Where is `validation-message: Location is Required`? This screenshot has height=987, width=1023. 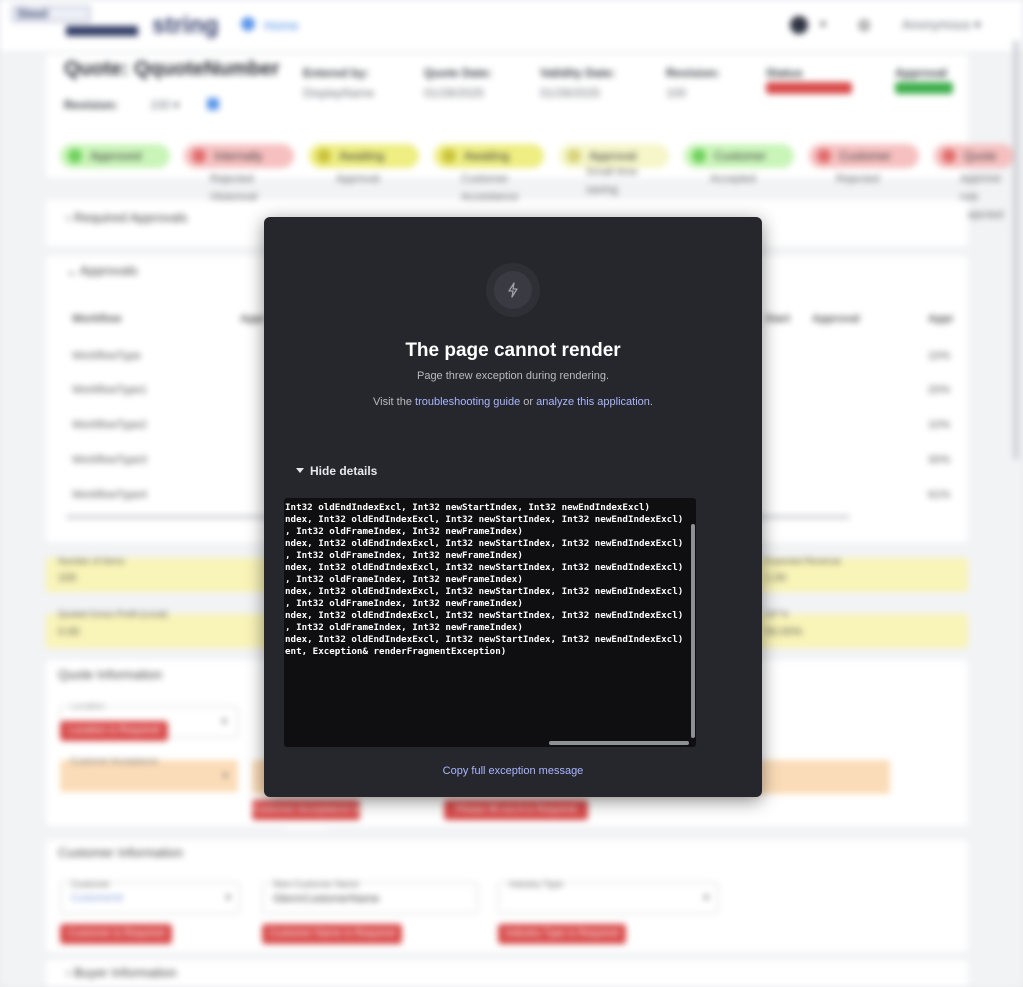
validation-message: Location is Required is located at coordinates (114, 731).